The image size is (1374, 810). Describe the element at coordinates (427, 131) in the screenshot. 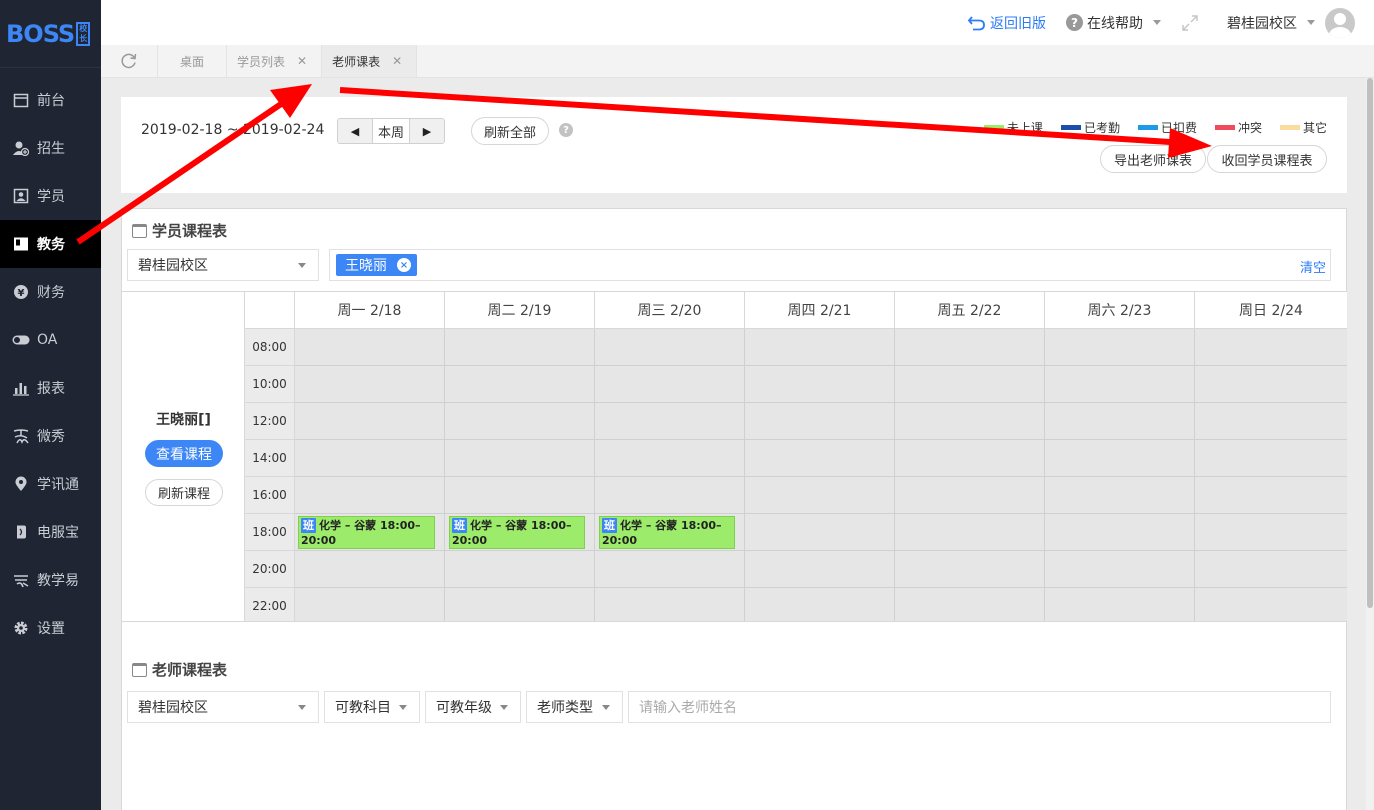

I see `next-week-button: ▶` at that location.